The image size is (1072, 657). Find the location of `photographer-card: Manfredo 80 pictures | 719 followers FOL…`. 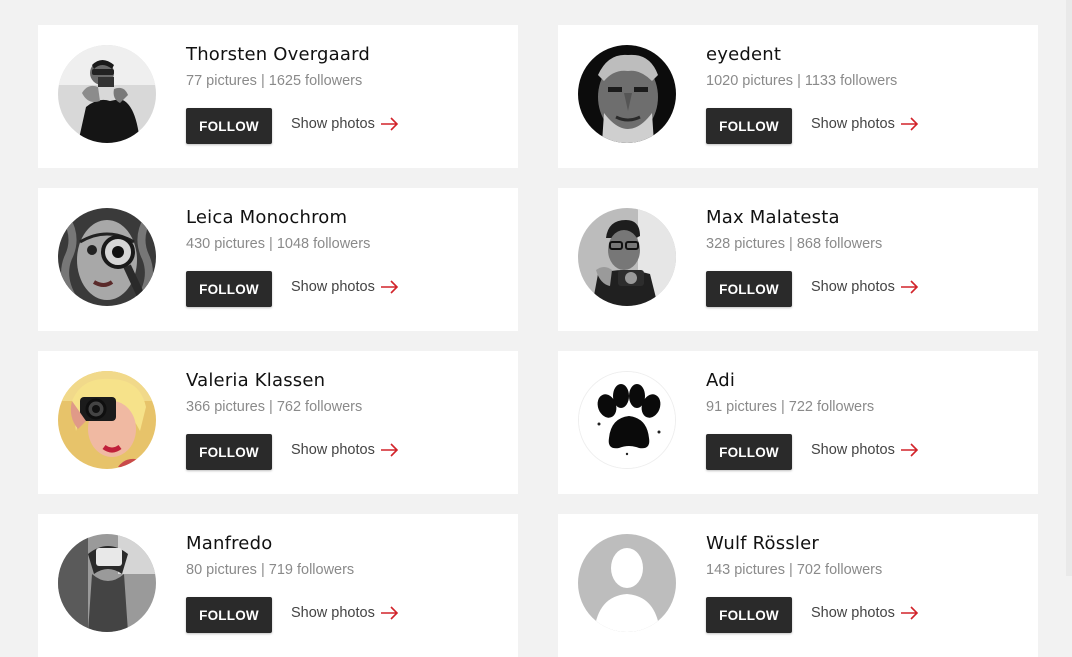

photographer-card: Manfredo 80 pictures | 719 followers FOL… is located at coordinates (278, 585).